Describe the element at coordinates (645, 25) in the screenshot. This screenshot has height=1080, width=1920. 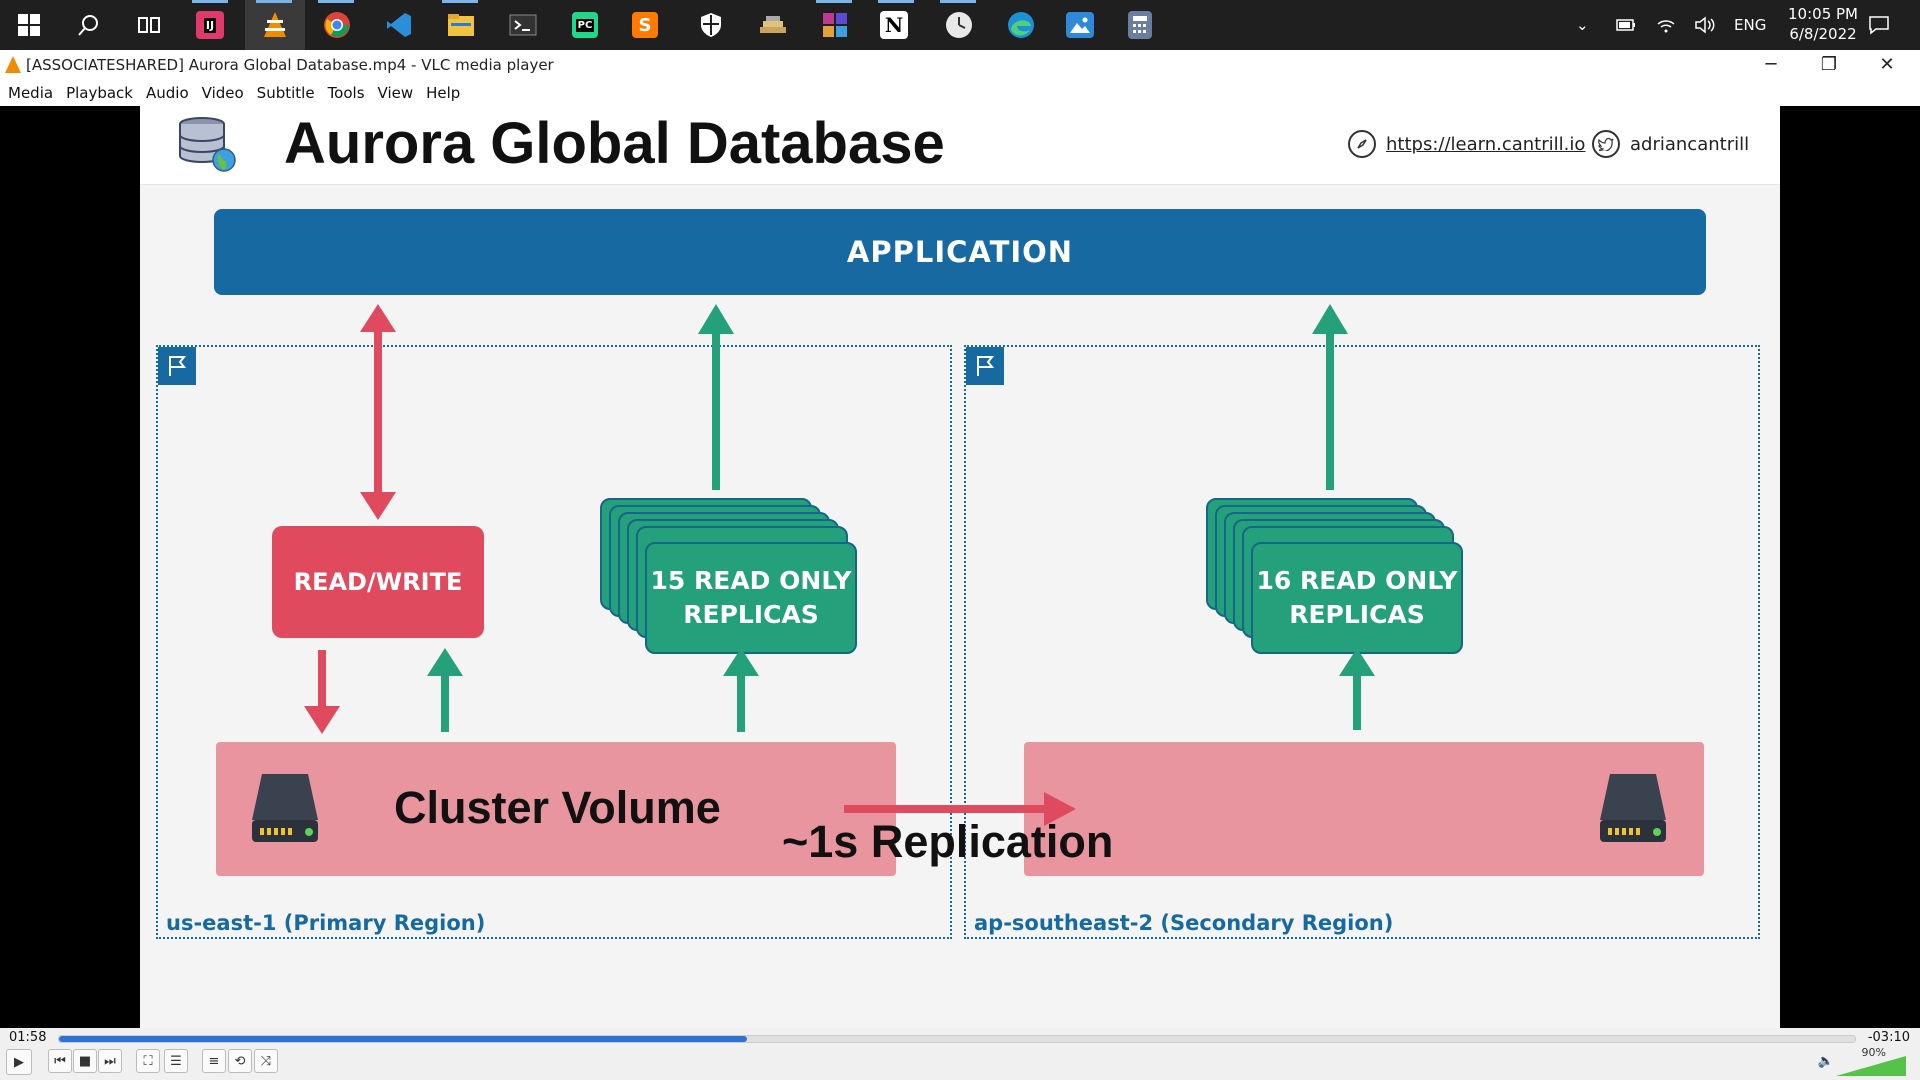
I see `sublime-icon: S` at that location.